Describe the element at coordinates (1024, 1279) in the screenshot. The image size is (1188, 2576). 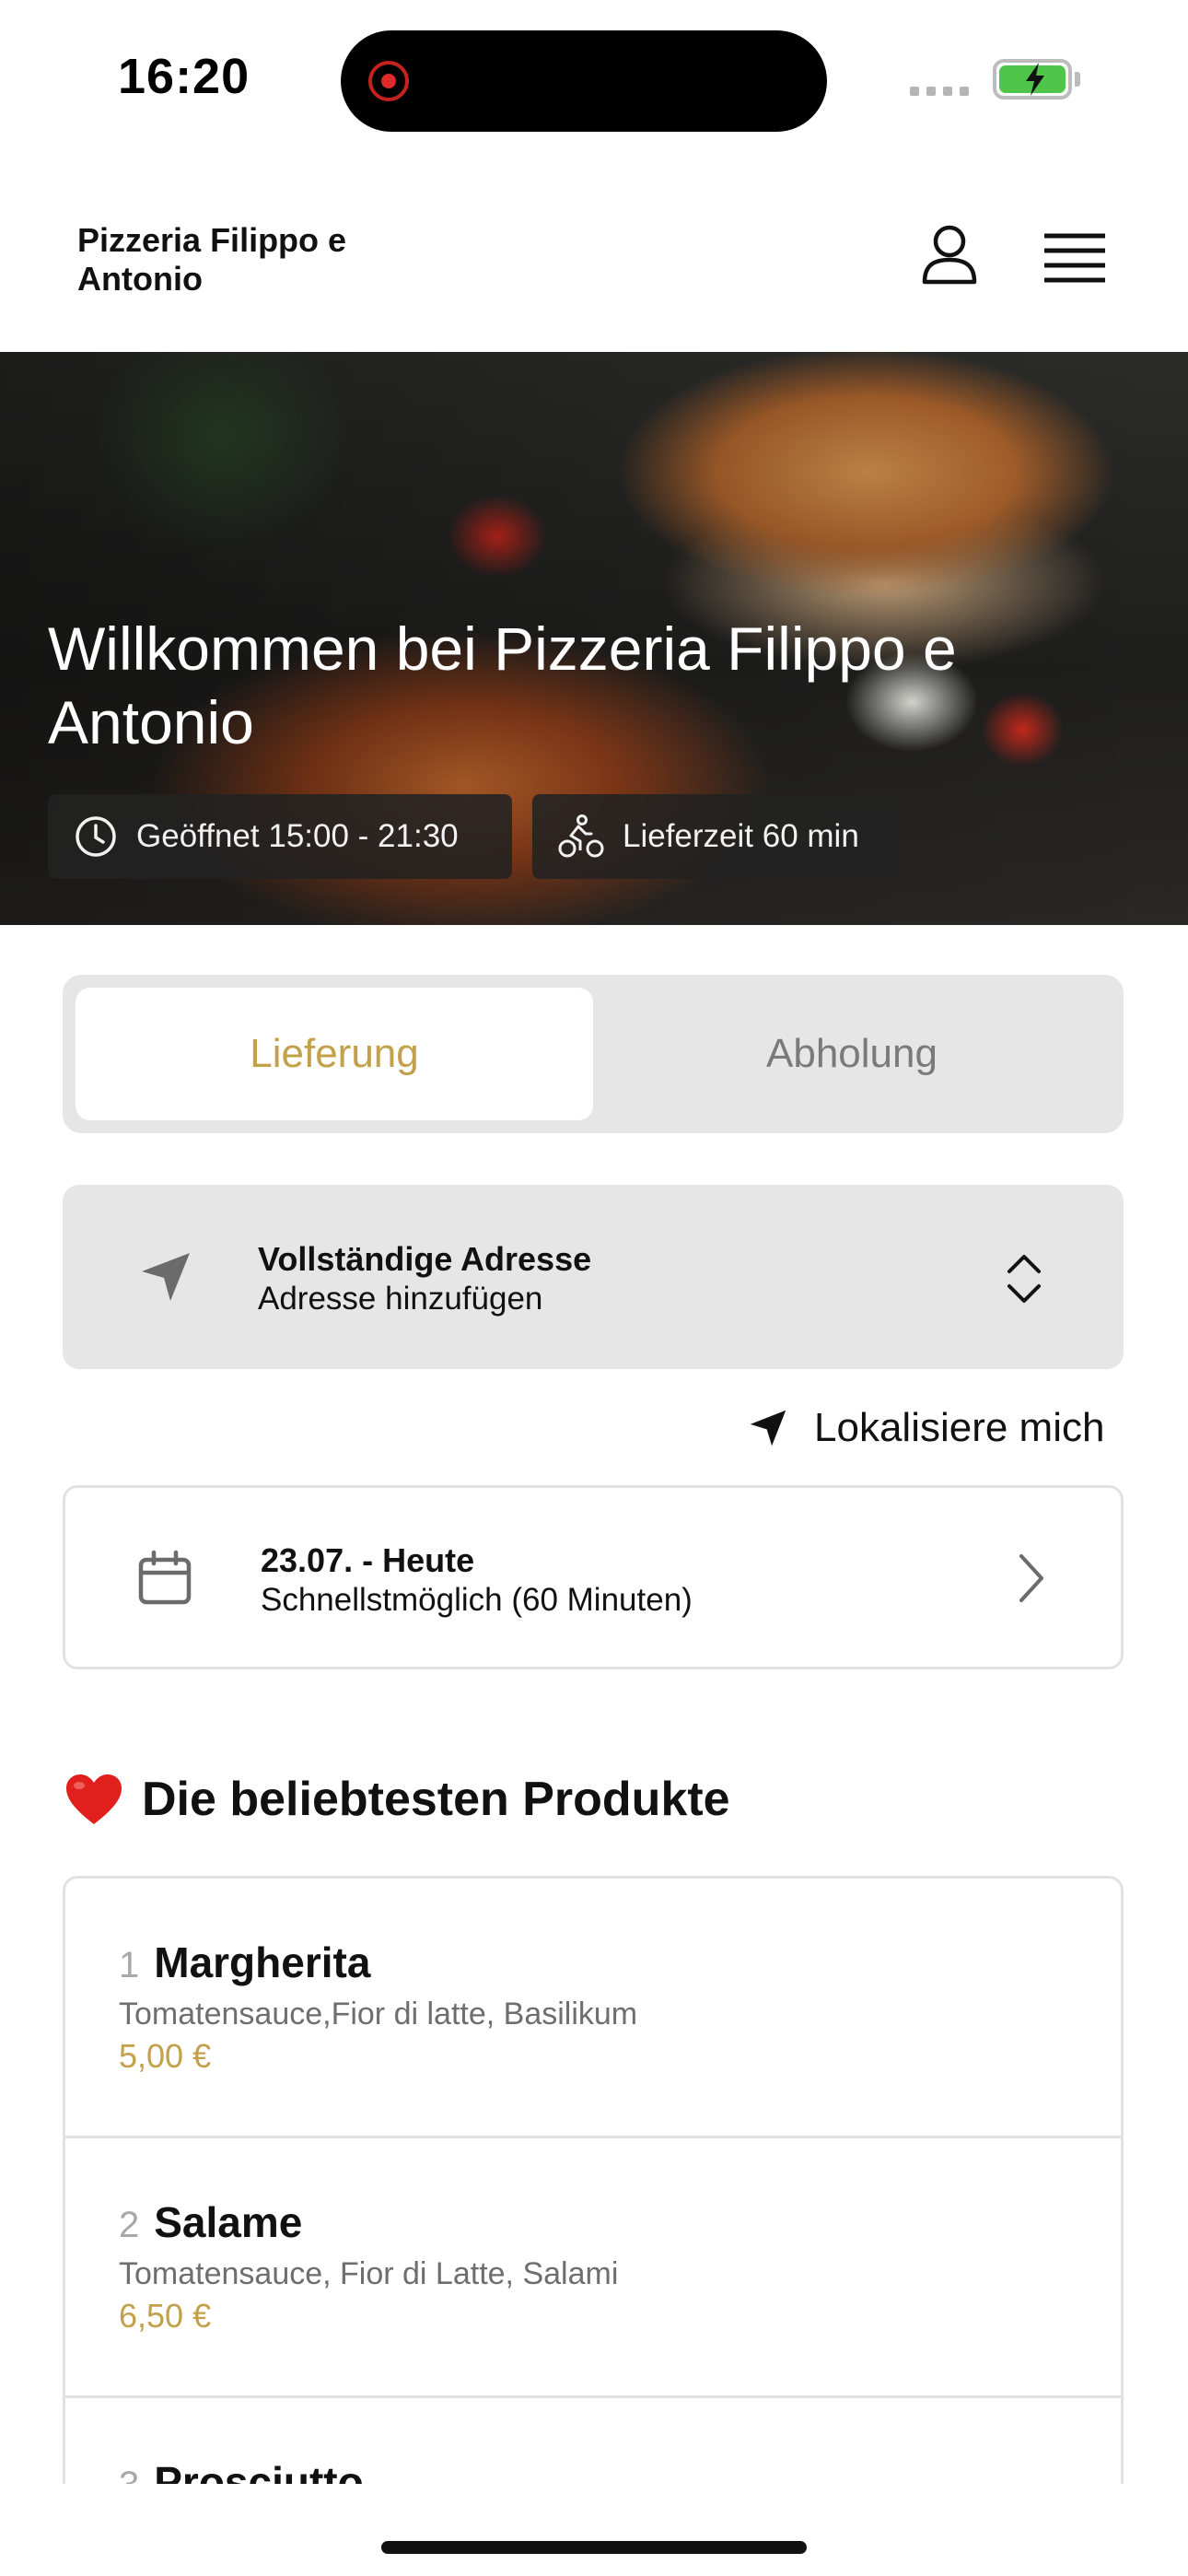
I see `chevron-up-down-icon` at that location.